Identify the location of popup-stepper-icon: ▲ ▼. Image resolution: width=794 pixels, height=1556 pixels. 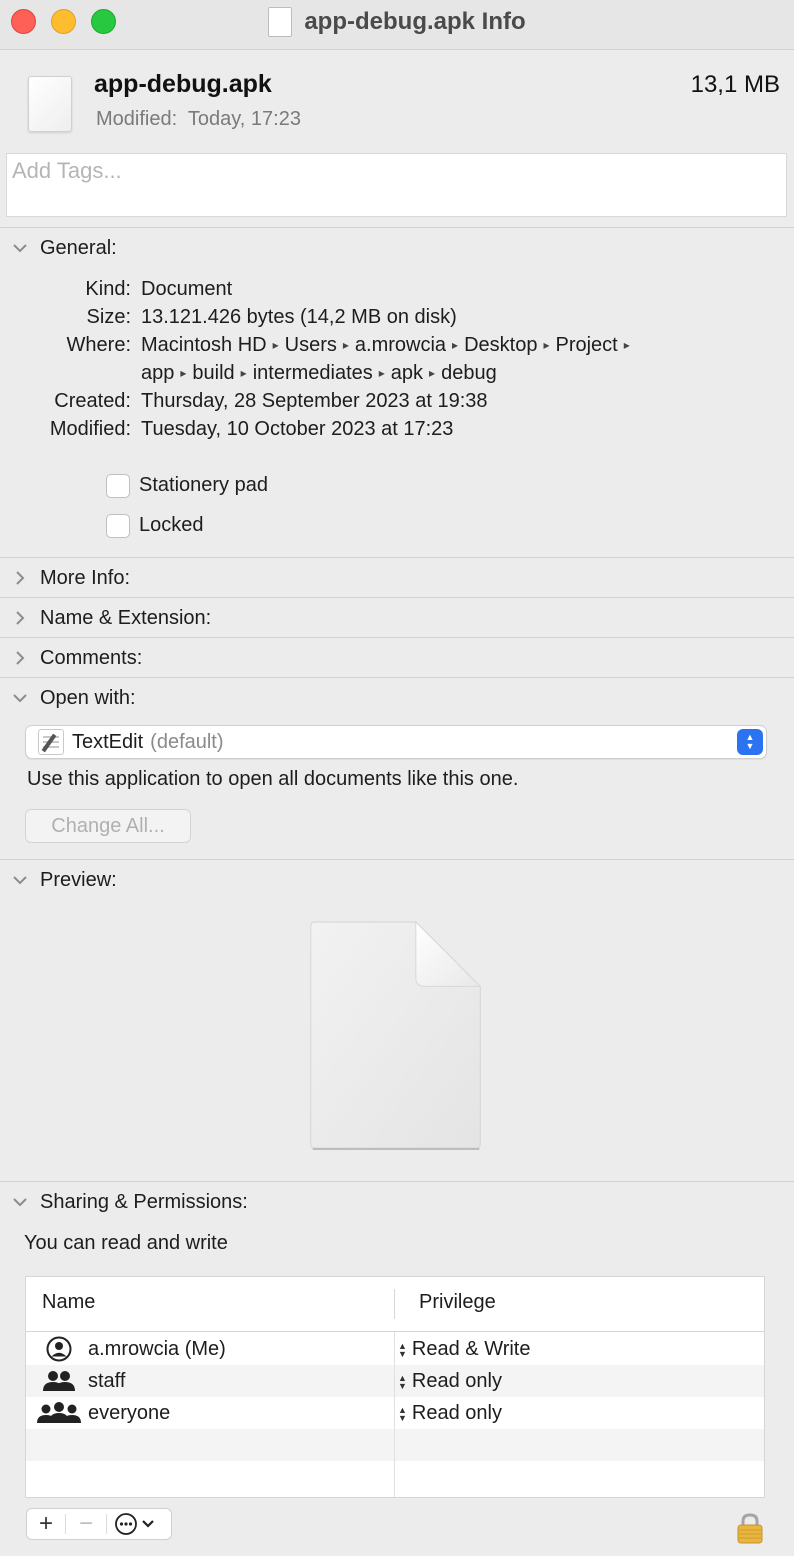
(750, 742).